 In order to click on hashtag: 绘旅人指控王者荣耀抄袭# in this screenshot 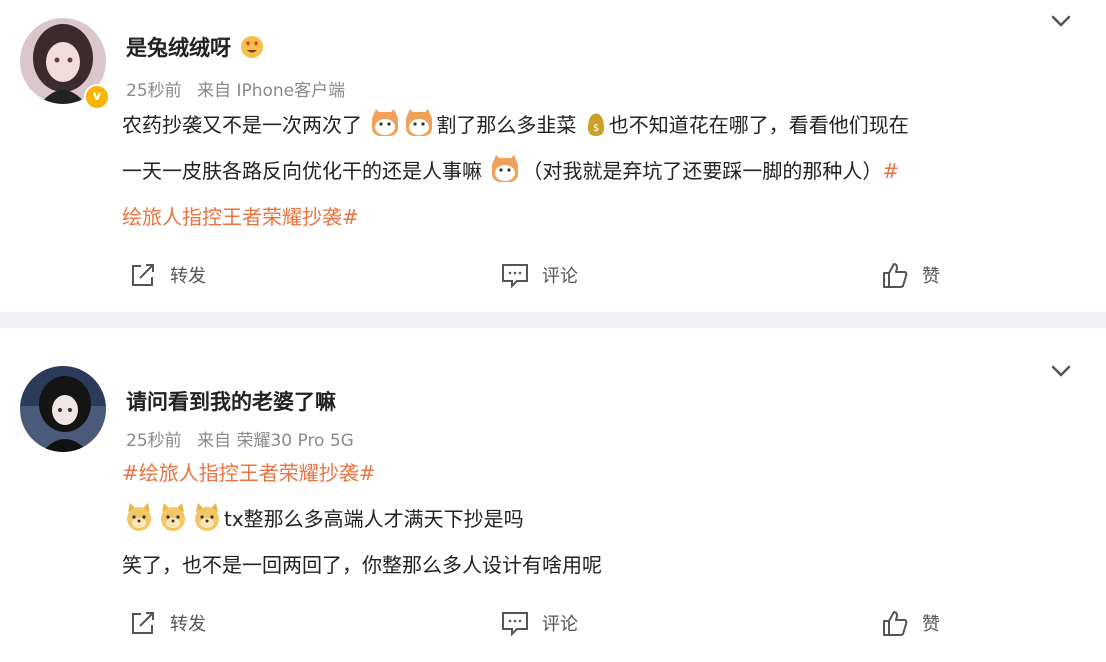, I will do `click(240, 217)`.